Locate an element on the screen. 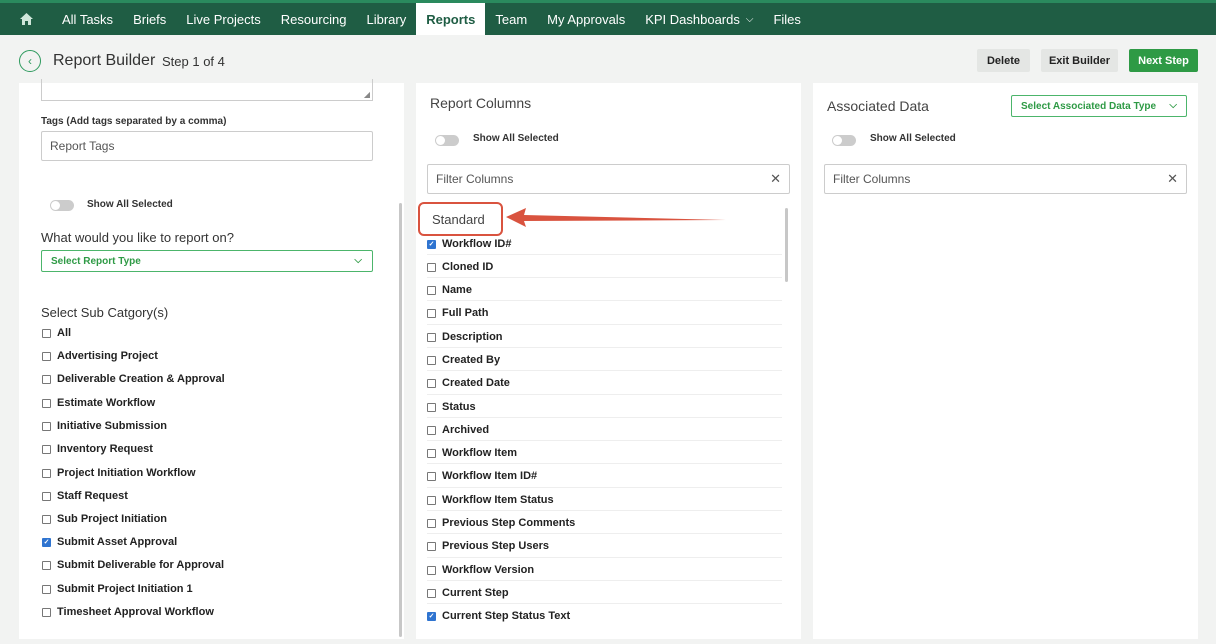 The image size is (1216, 644). column-item: Cloned ID is located at coordinates (460, 267).